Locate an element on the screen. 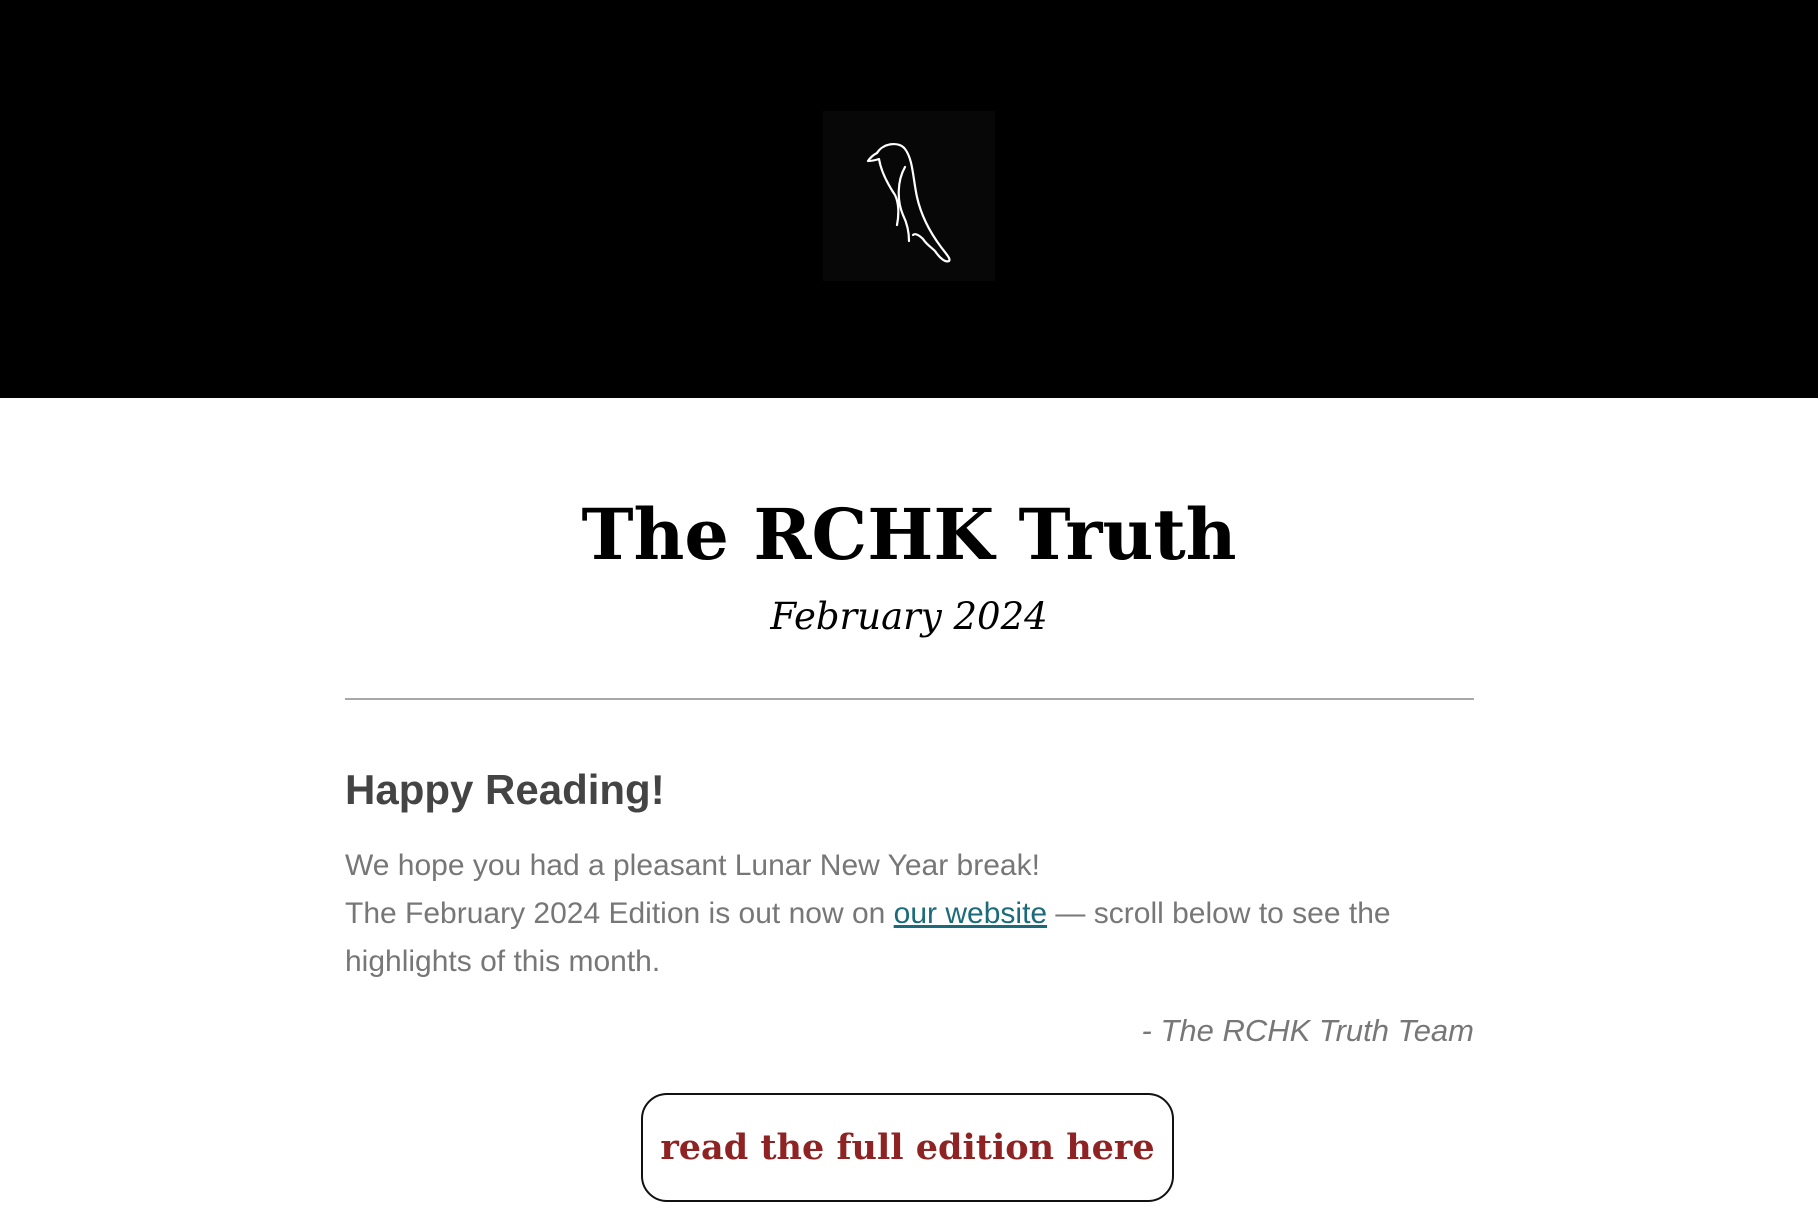 The width and height of the screenshot is (1818, 1224). website-link: our website is located at coordinates (970, 913).